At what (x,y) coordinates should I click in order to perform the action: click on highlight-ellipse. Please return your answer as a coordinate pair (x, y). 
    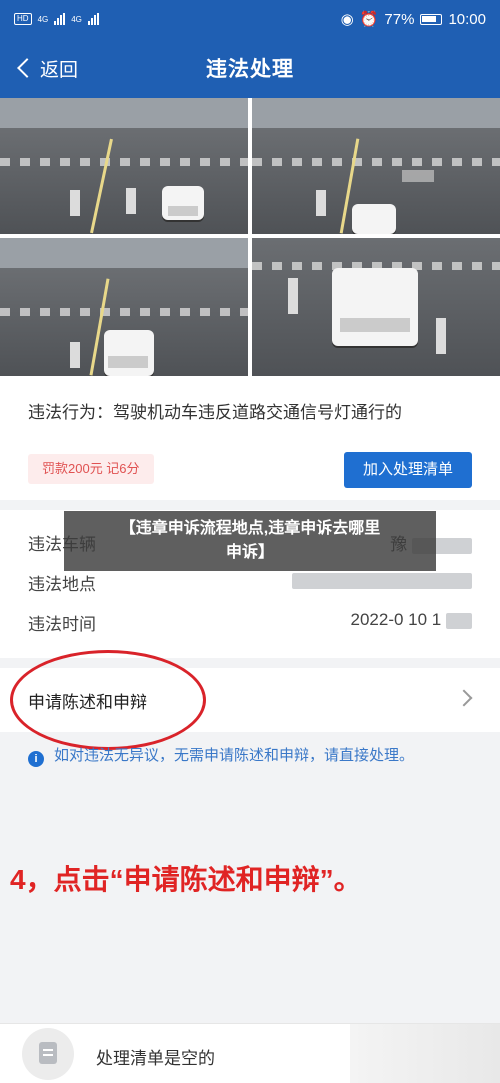
    Looking at the image, I should click on (108, 700).